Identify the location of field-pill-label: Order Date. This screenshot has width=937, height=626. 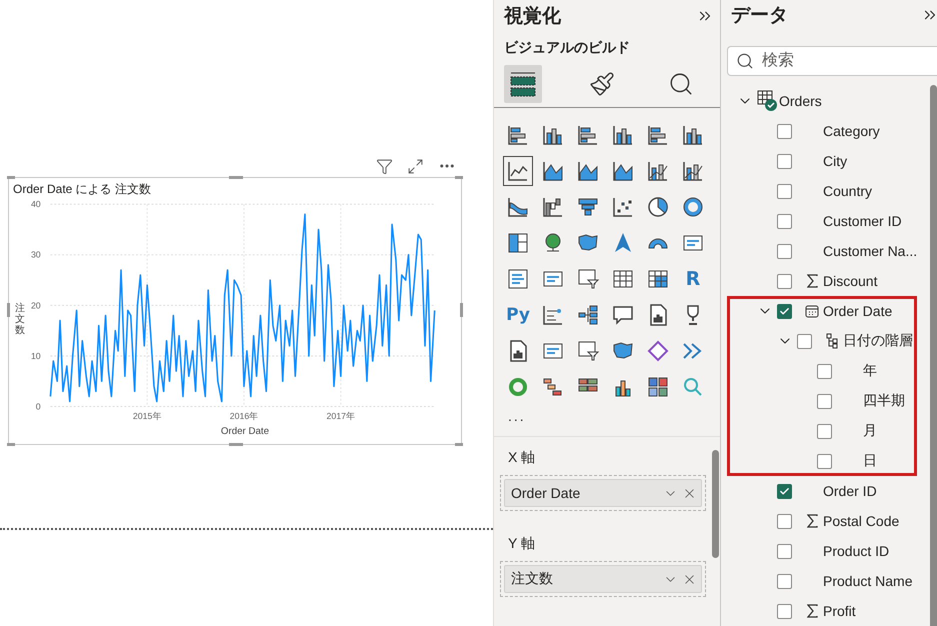
(545, 493).